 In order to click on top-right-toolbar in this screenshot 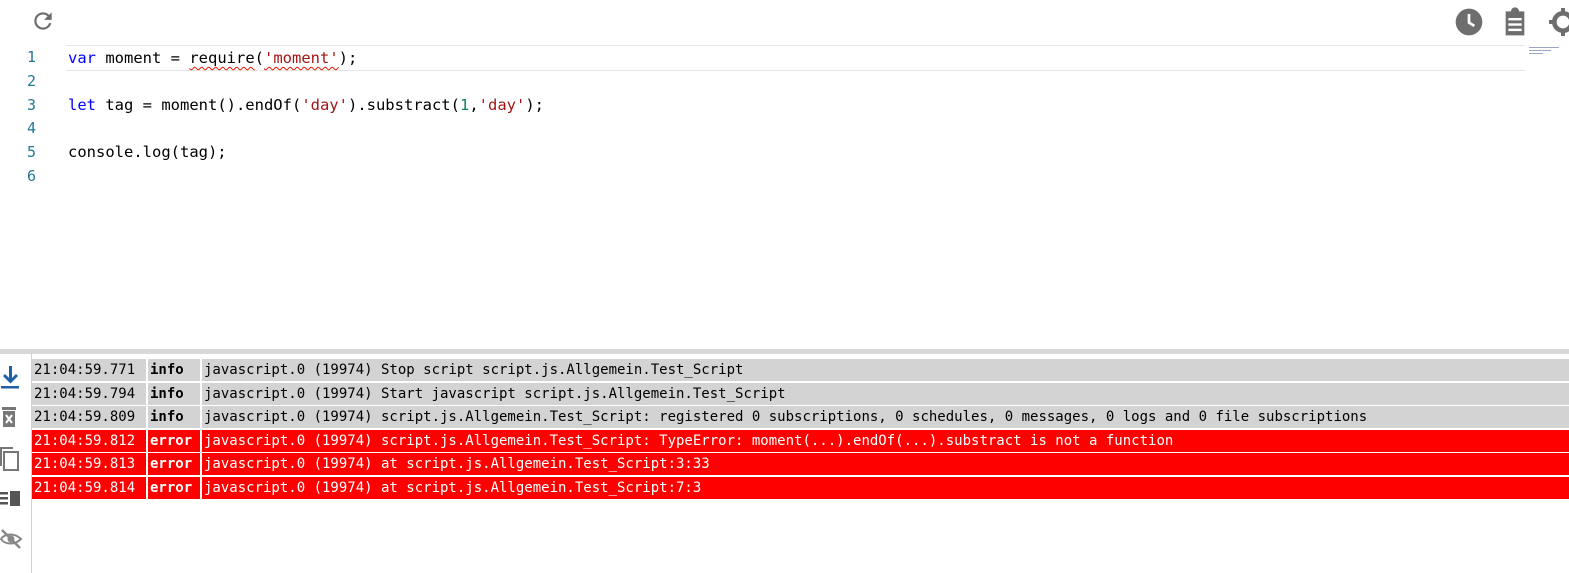, I will do `click(1504, 22)`.